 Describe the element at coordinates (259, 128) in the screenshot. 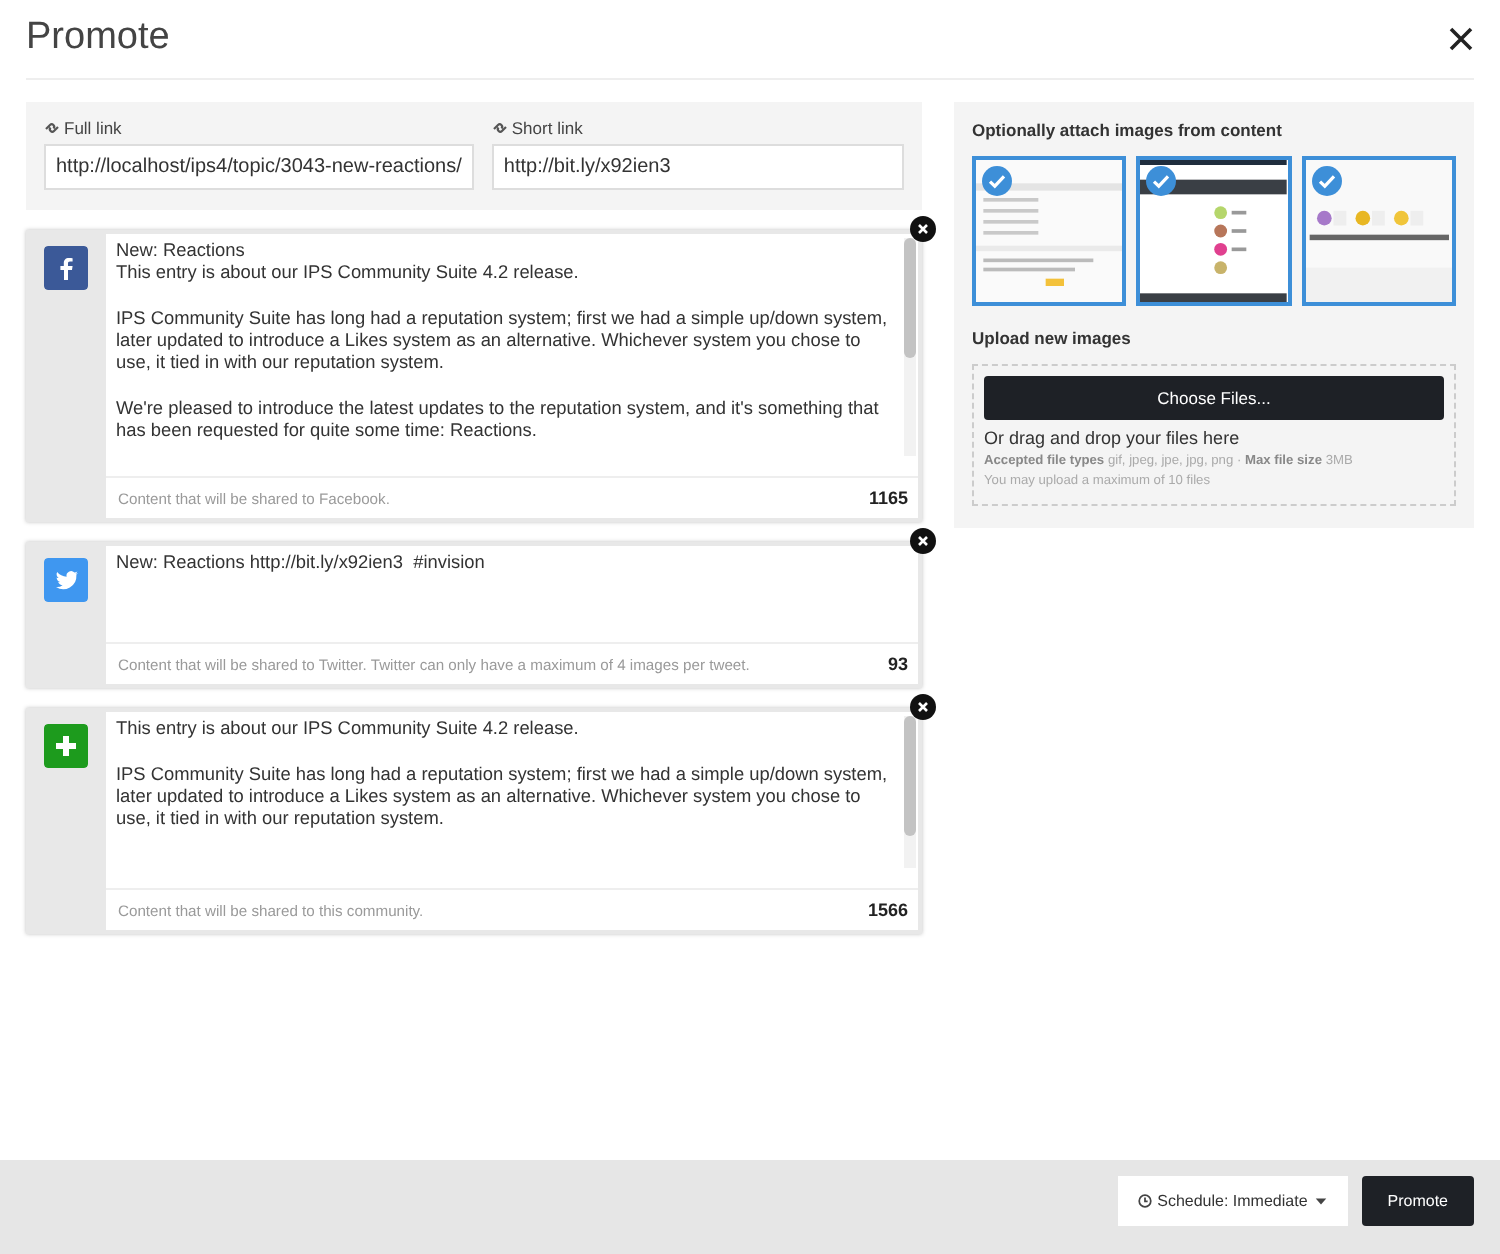

I see `link-label: Full link` at that location.